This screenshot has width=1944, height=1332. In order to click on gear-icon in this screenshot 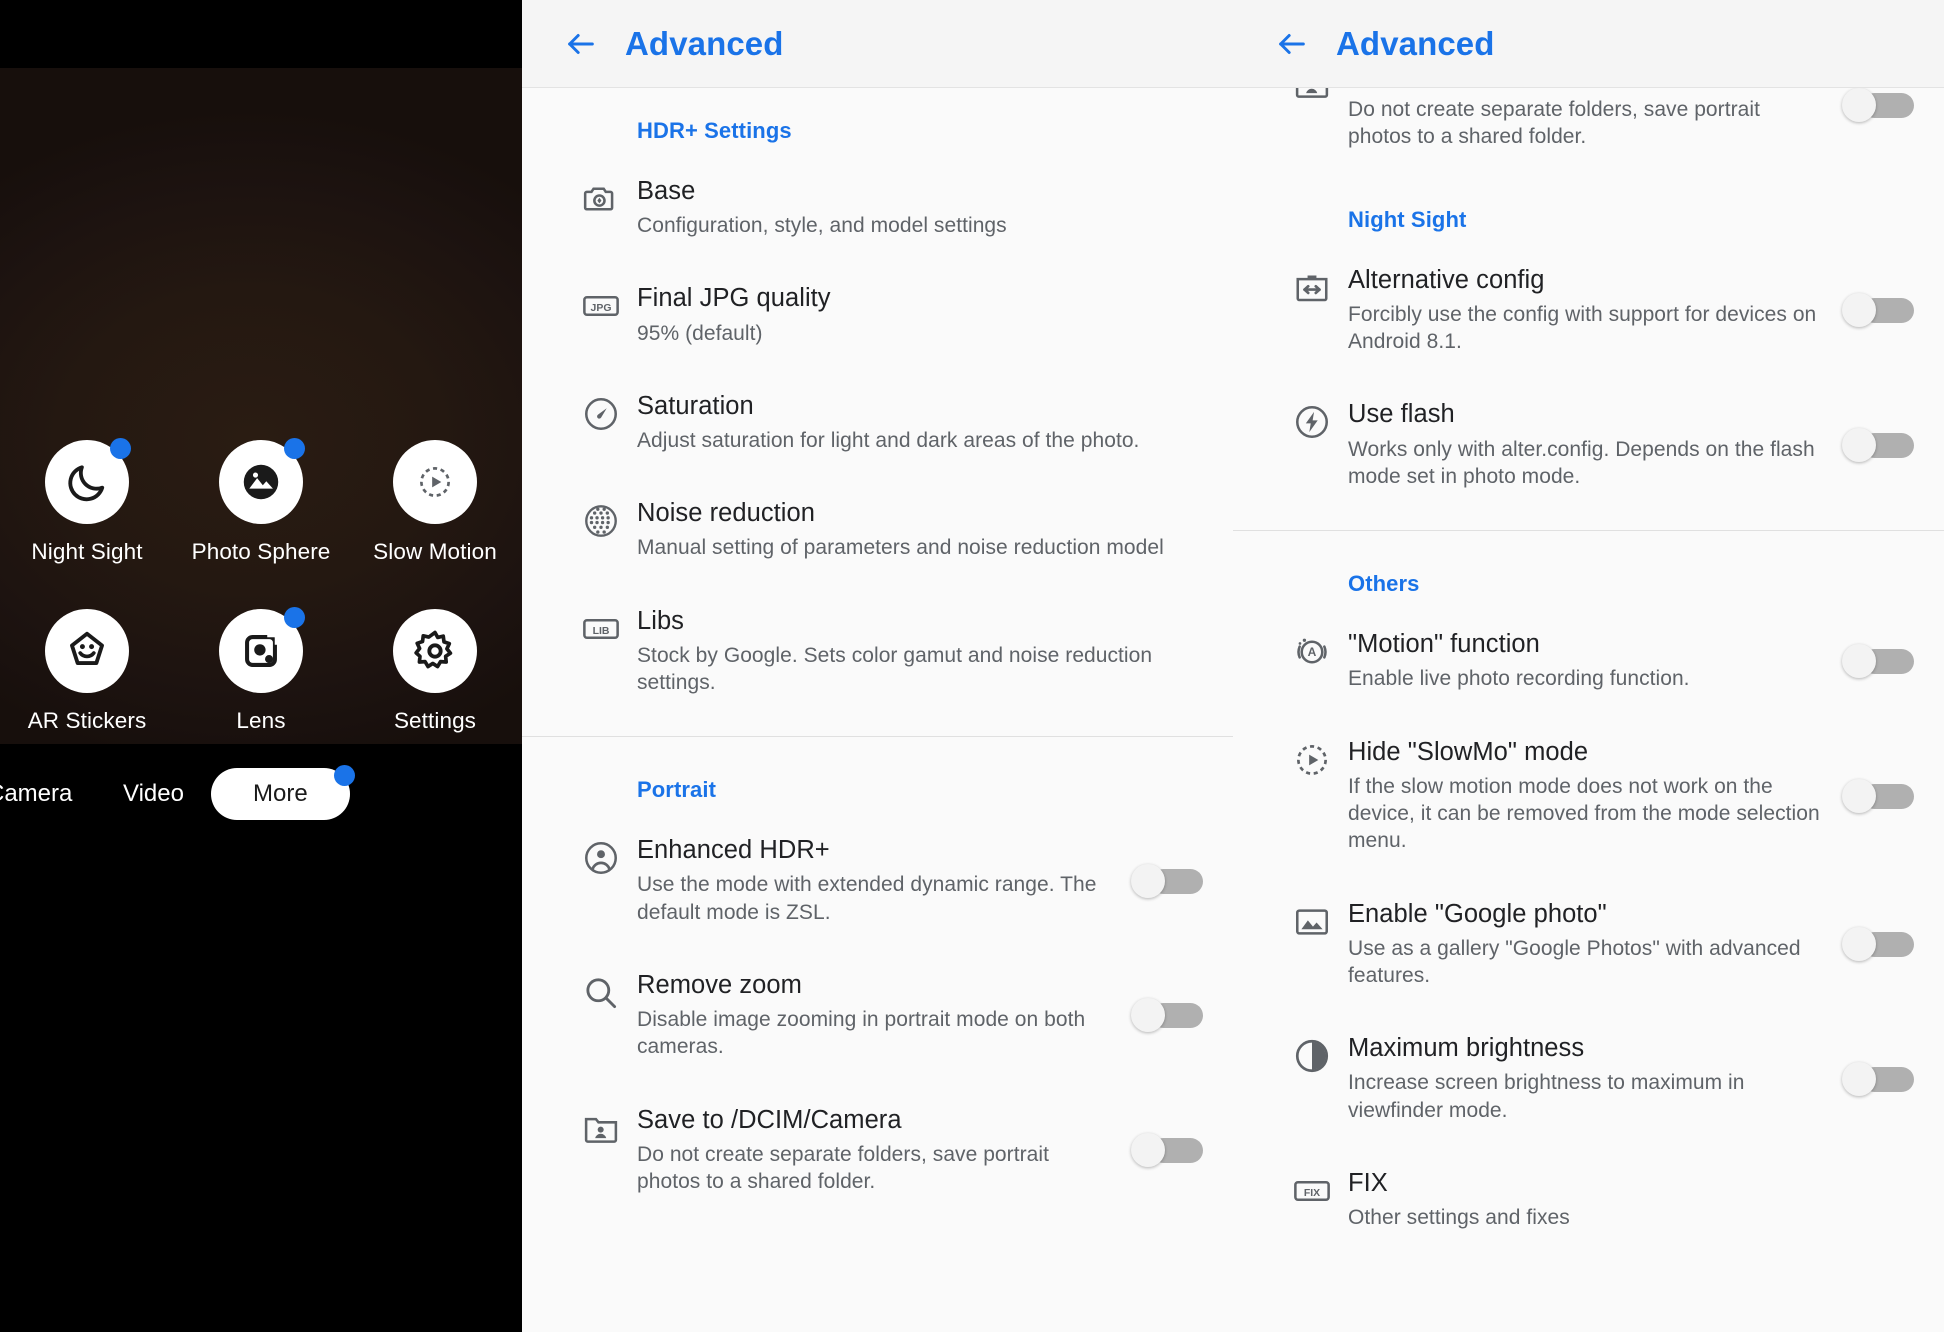, I will do `click(435, 651)`.